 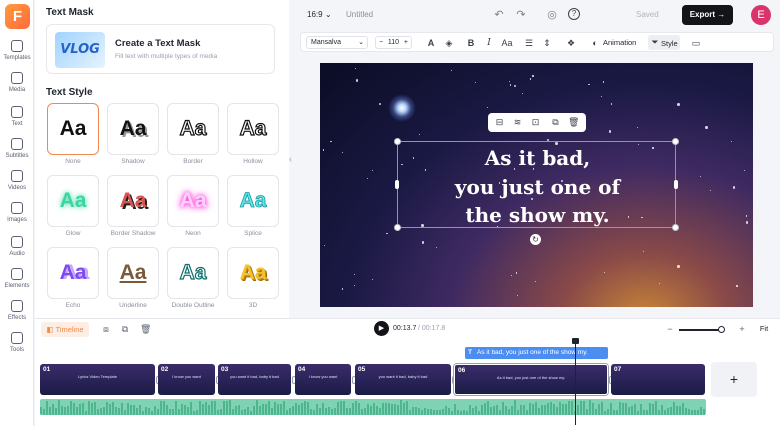 What do you see at coordinates (17, 251) in the screenshot?
I see `sidebar-item-audio: Audio` at bounding box center [17, 251].